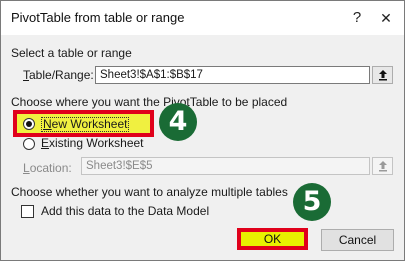  I want to click on ok-button: OK, so click(272, 239).